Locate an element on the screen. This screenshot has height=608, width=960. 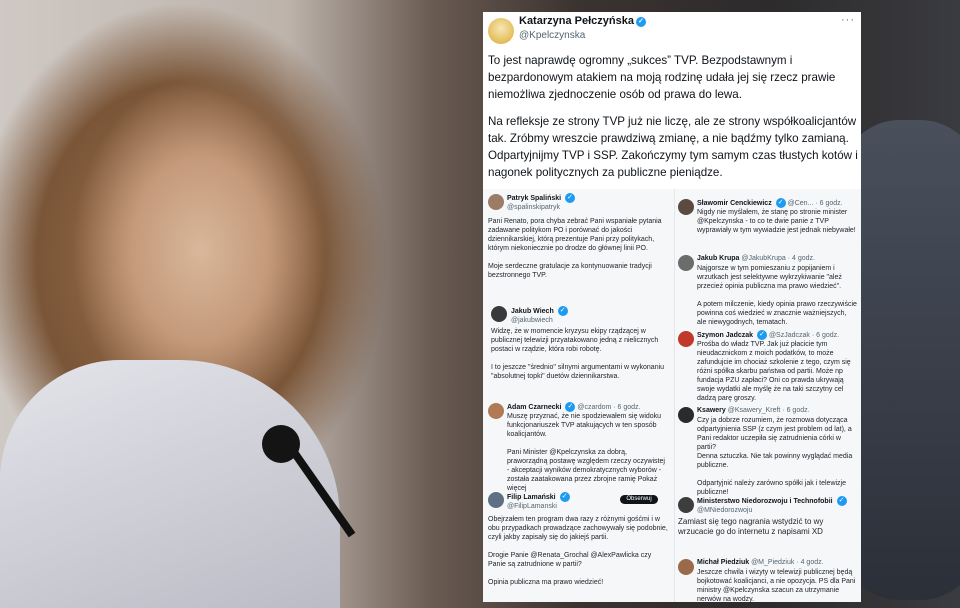
reply-header: Jakub Wiech ✓ @jakubwiech is located at coordinates (588, 315).